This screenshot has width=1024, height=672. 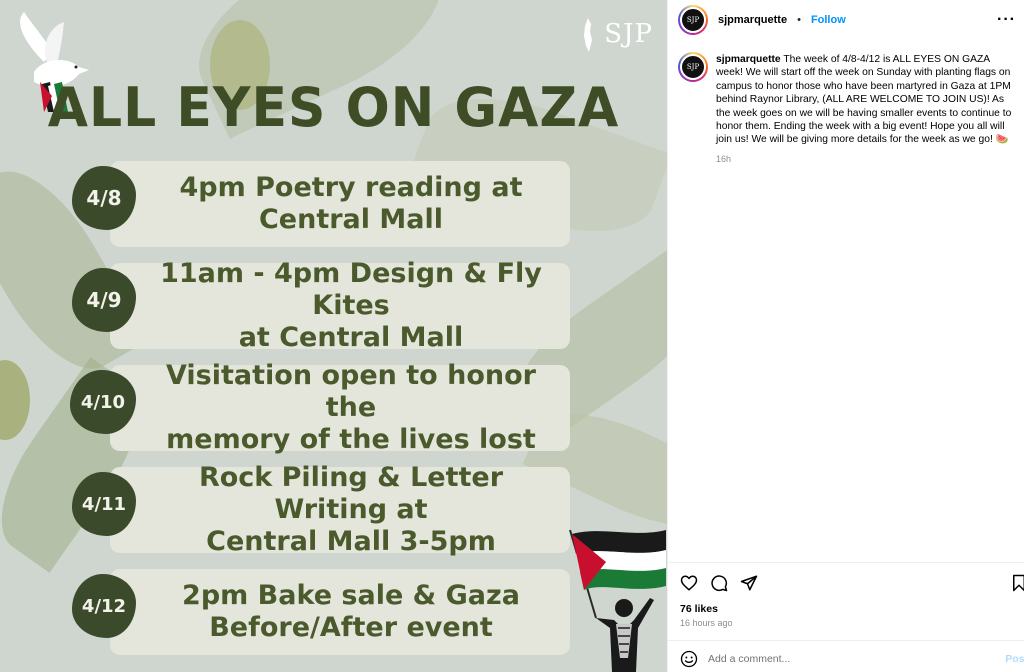 I want to click on event-date: 4/12, so click(x=104, y=606).